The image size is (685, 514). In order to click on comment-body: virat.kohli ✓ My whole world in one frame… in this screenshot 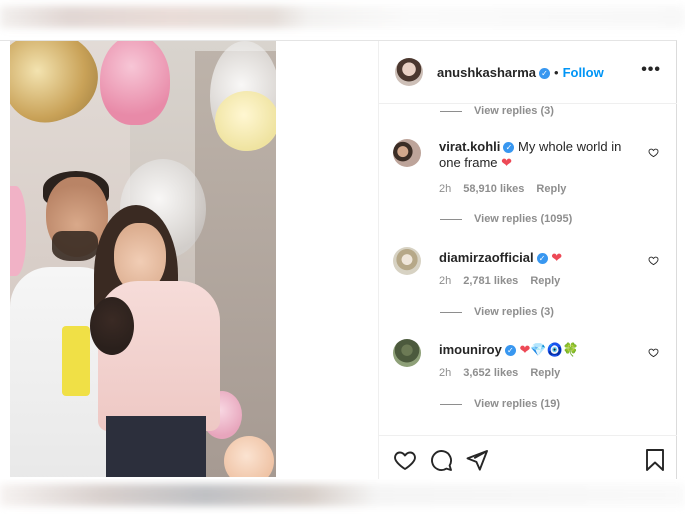, I will do `click(536, 155)`.